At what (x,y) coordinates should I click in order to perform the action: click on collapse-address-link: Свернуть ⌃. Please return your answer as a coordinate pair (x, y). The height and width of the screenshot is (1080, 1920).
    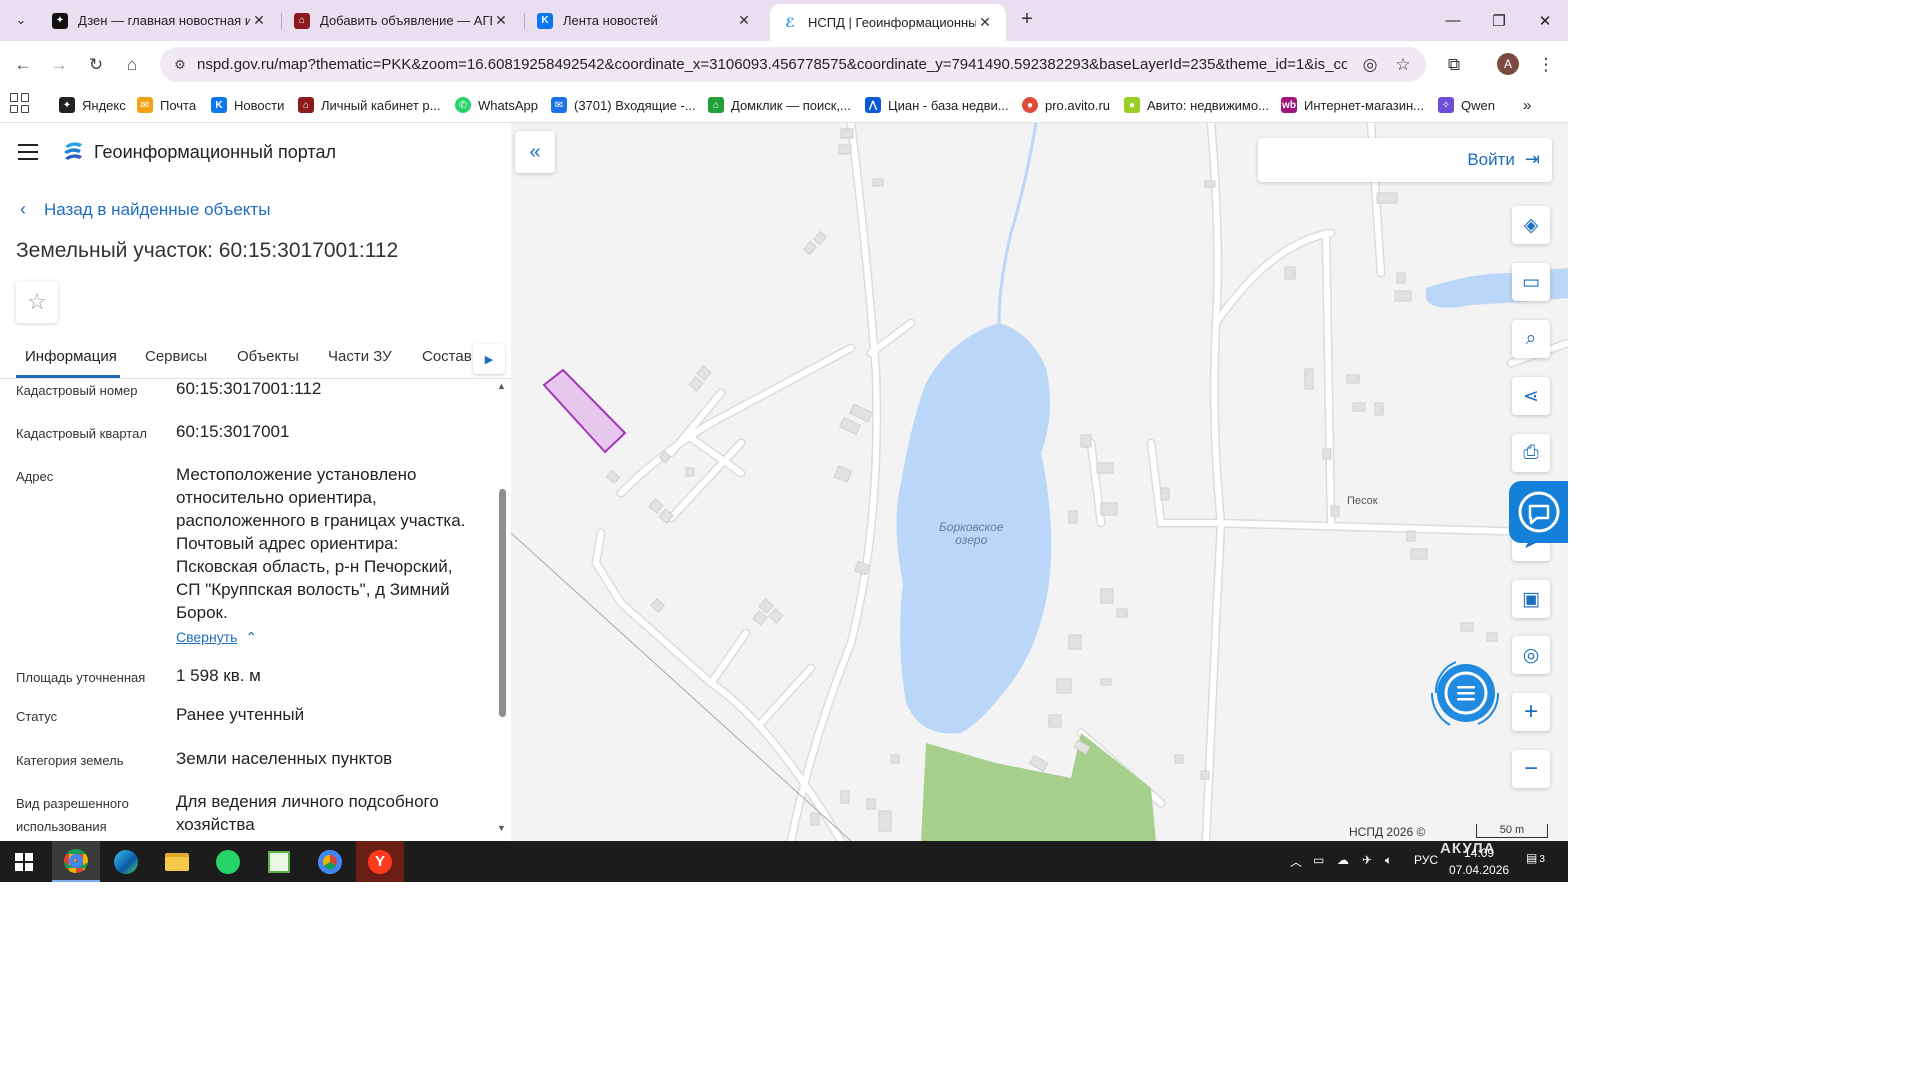
    Looking at the image, I should click on (216, 637).